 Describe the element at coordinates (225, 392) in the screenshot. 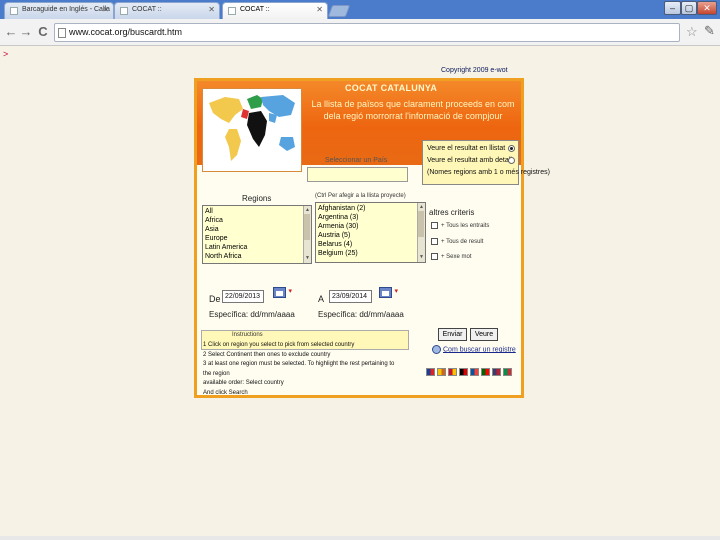

I see `instruction-line: And click Search` at that location.